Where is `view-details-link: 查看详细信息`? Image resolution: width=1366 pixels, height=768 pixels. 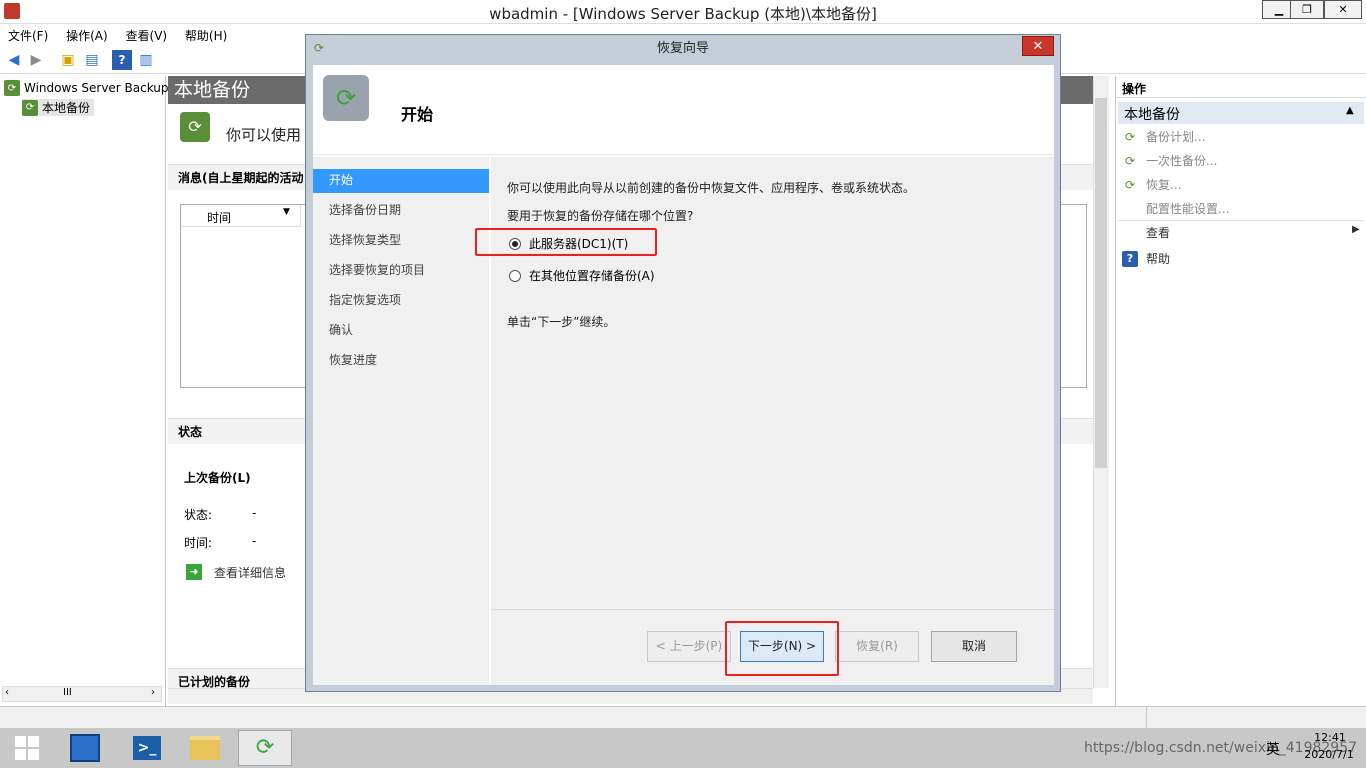 view-details-link: 查看详细信息 is located at coordinates (250, 572).